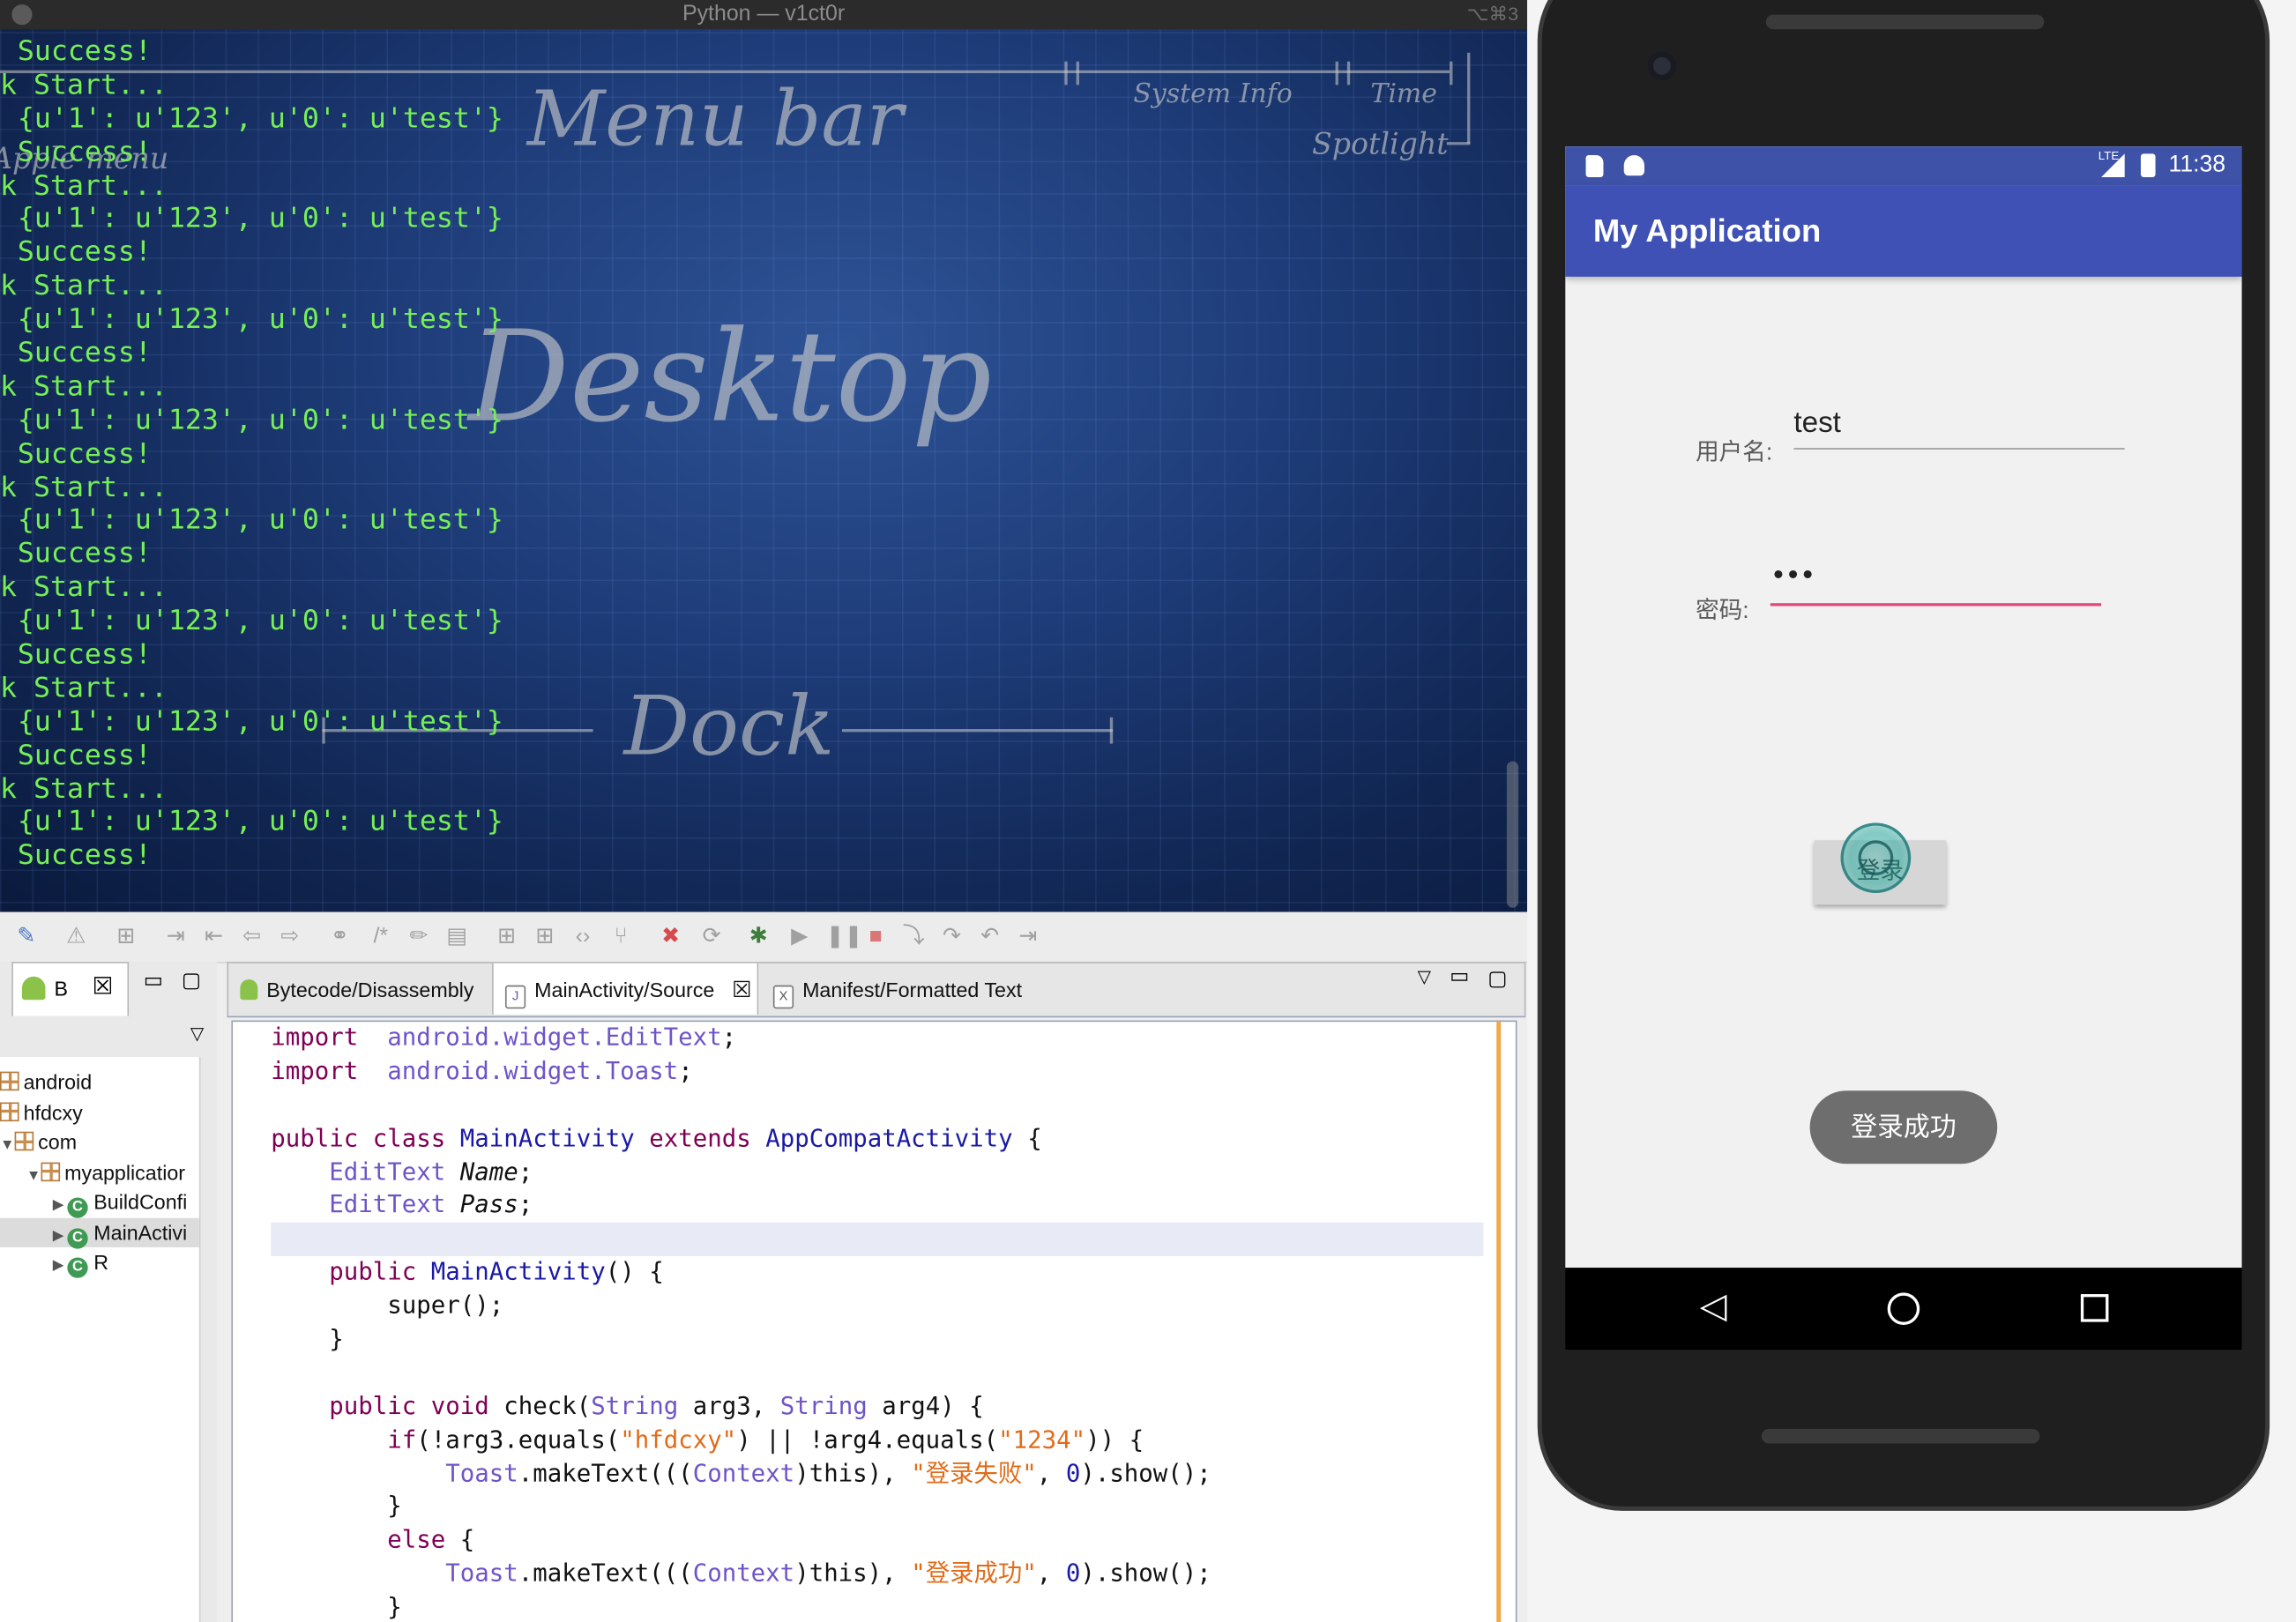  Describe the element at coordinates (1713, 1307) in the screenshot. I see `back-icon: ◁` at that location.